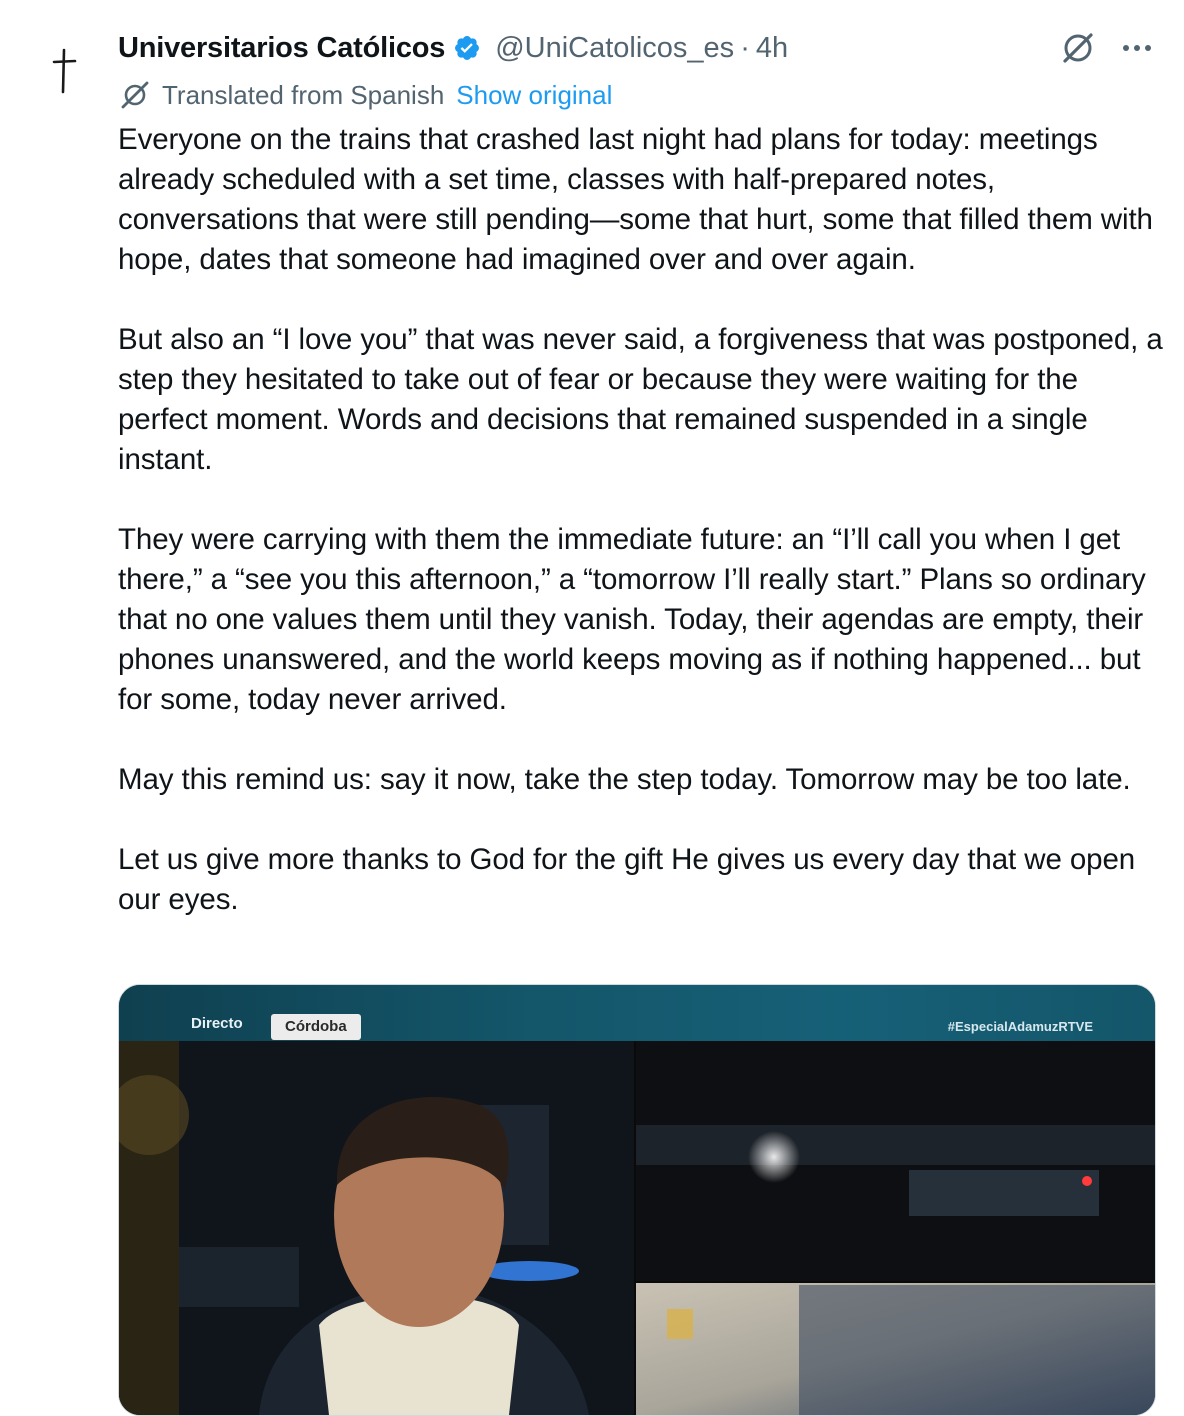  I want to click on avatar, so click(64, 66).